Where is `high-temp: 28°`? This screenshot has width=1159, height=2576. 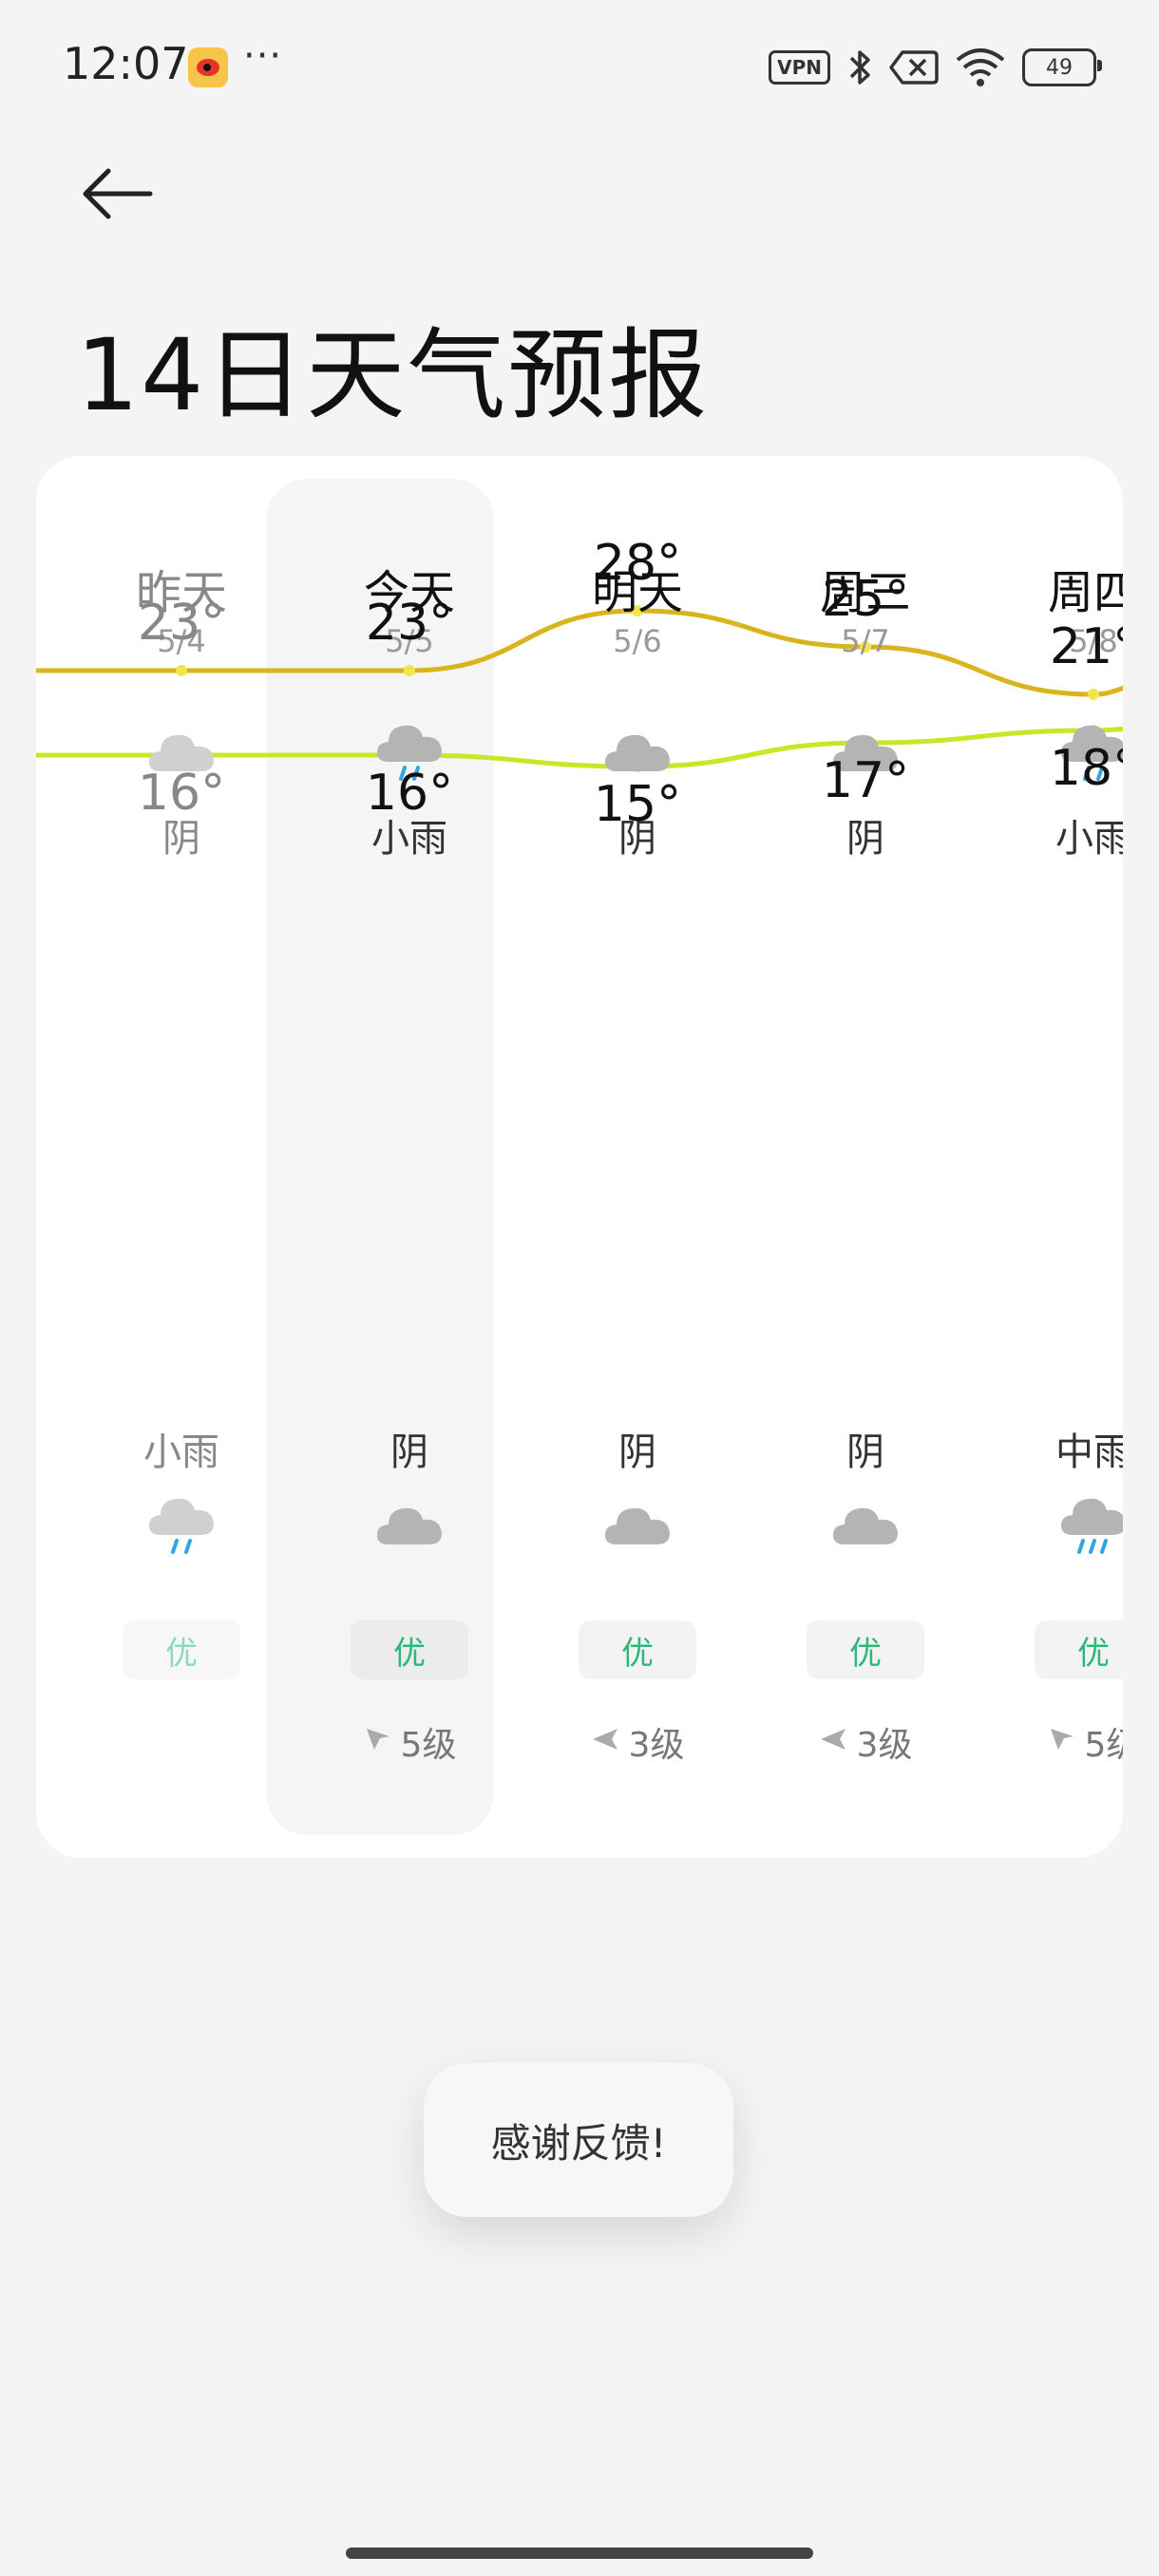
high-temp: 28° is located at coordinates (637, 563).